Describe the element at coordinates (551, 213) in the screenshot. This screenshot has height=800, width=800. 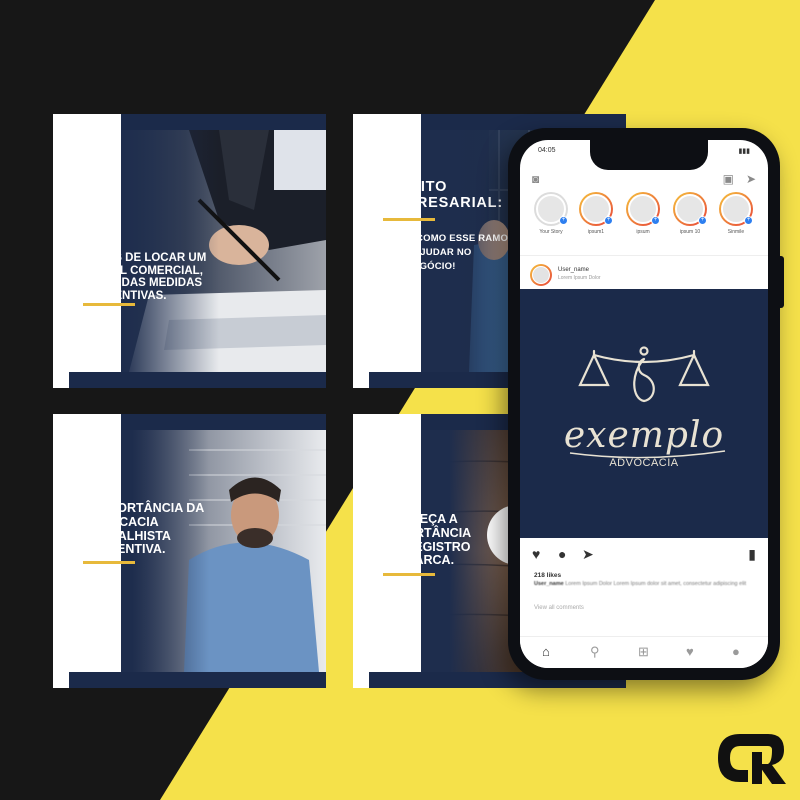
I see `story-item: + Your Story` at that location.